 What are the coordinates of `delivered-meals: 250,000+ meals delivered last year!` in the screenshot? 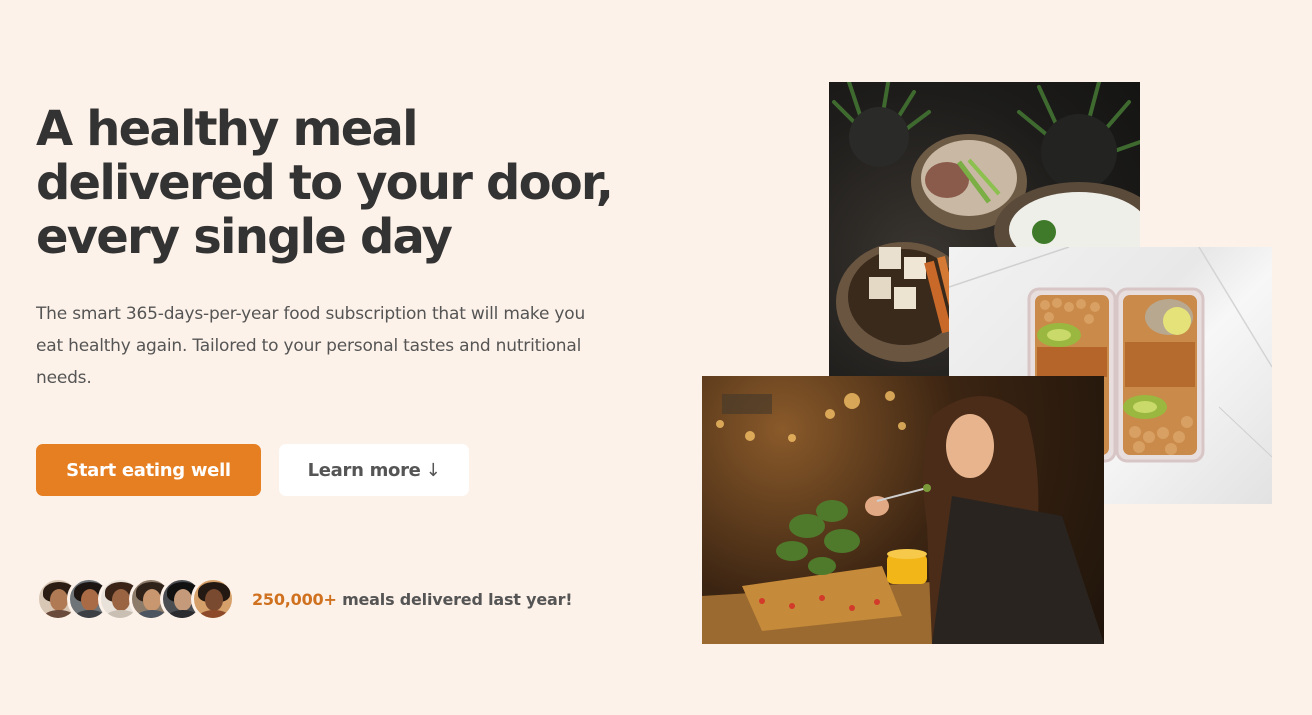 It's located at (304, 599).